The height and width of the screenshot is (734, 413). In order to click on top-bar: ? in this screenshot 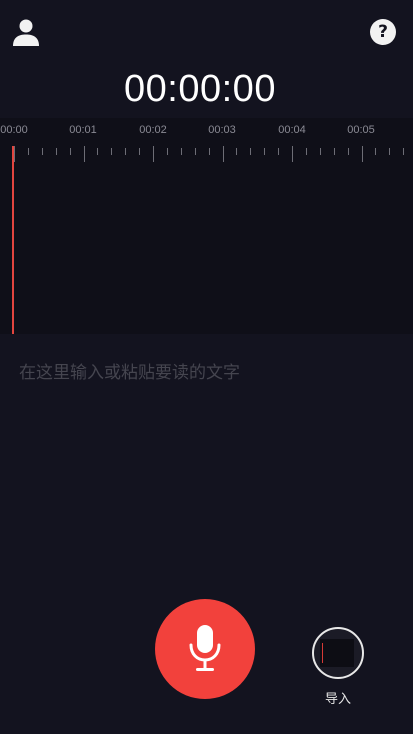, I will do `click(206, 32)`.